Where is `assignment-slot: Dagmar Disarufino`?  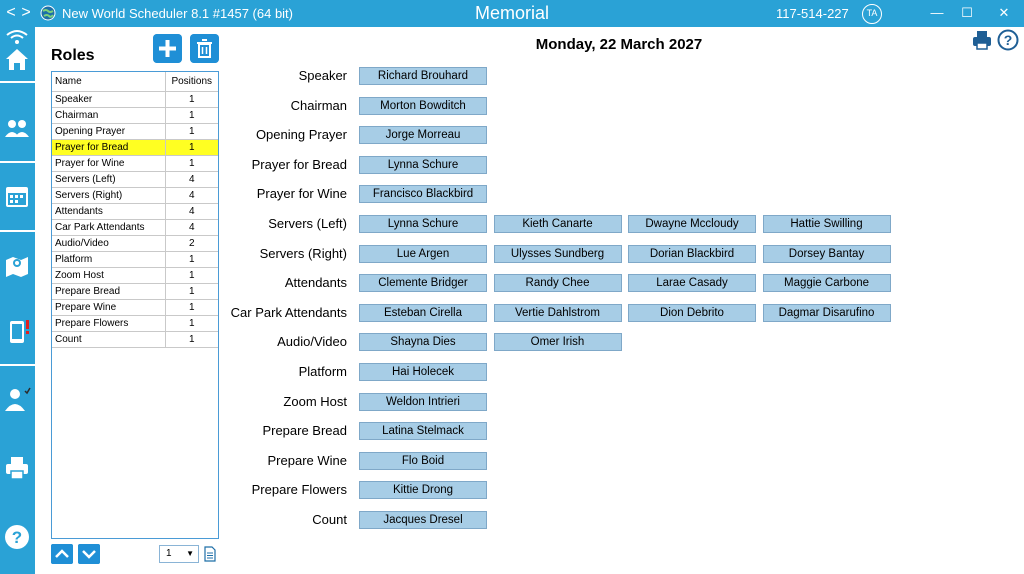 assignment-slot: Dagmar Disarufino is located at coordinates (826, 312).